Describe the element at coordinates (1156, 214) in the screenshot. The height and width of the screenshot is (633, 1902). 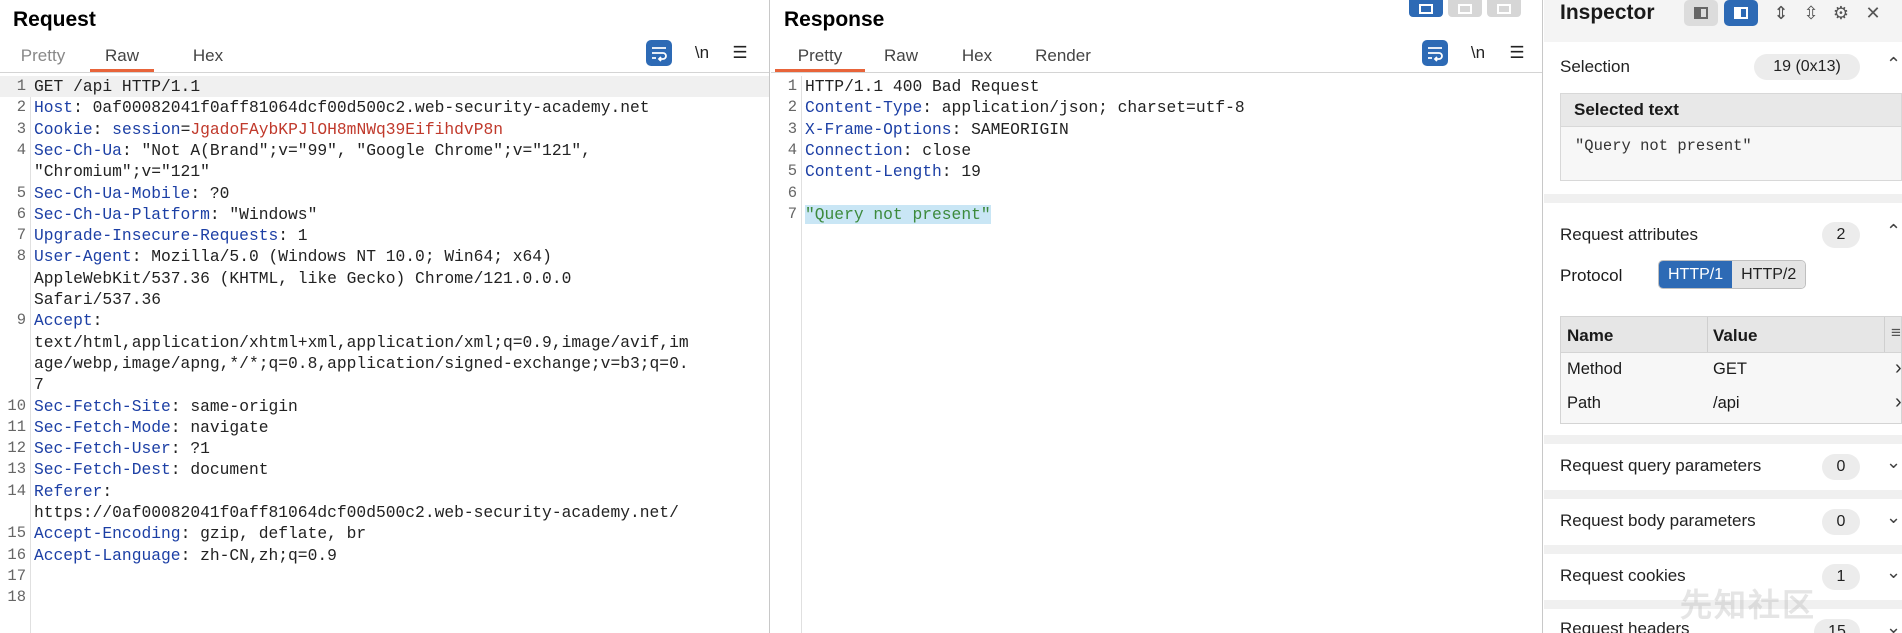
I see `editor-line: 7 "Query not present"` at that location.